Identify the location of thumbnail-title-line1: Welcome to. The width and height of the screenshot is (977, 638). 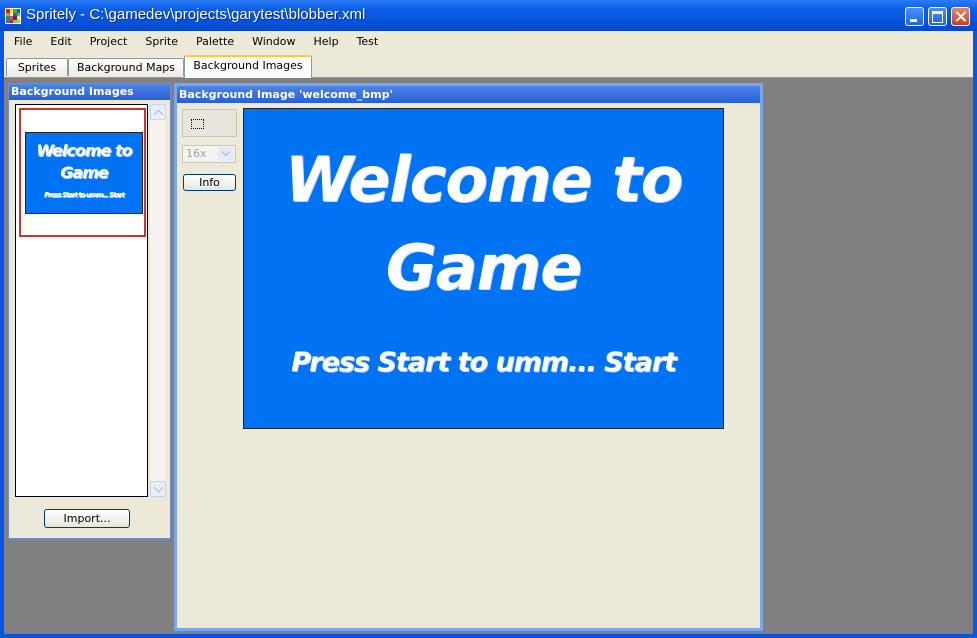
(84, 150).